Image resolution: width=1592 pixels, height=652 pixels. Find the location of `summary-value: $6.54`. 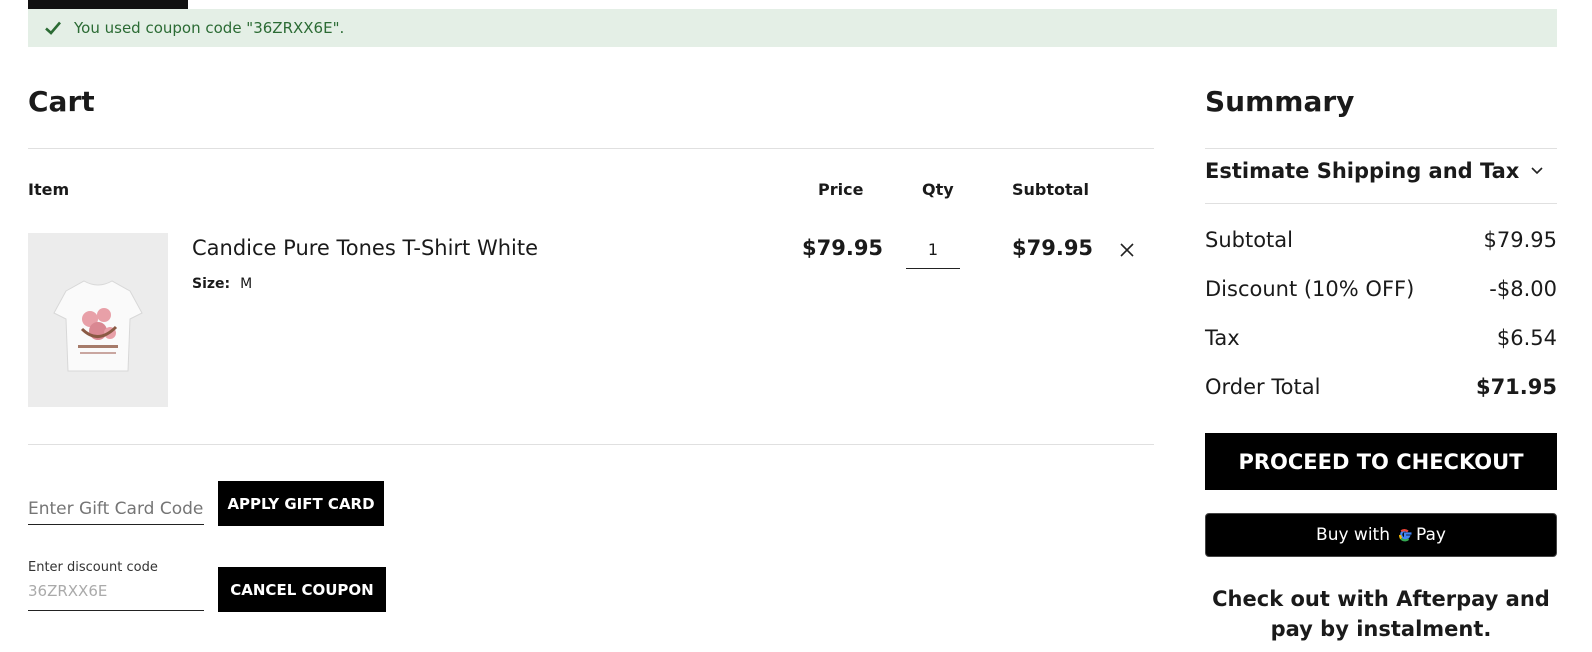

summary-value: $6.54 is located at coordinates (1526, 338).